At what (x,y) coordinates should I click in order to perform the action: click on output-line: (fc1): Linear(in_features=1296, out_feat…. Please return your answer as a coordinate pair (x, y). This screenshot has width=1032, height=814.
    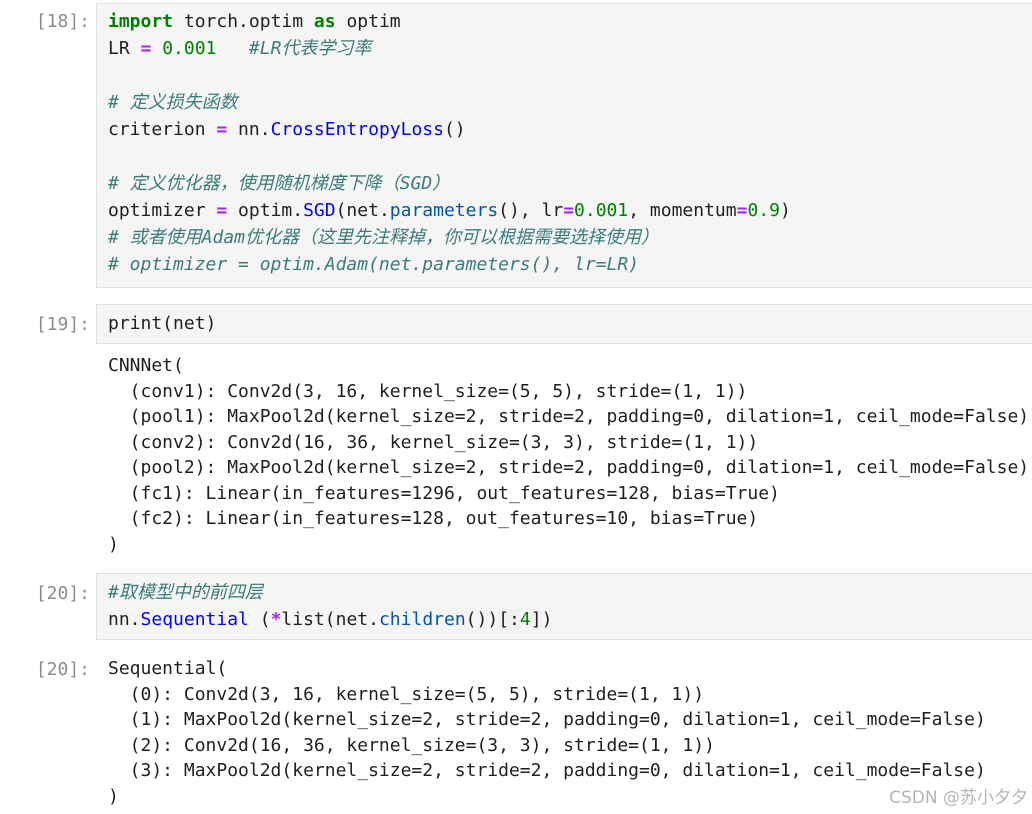
    Looking at the image, I should click on (444, 493).